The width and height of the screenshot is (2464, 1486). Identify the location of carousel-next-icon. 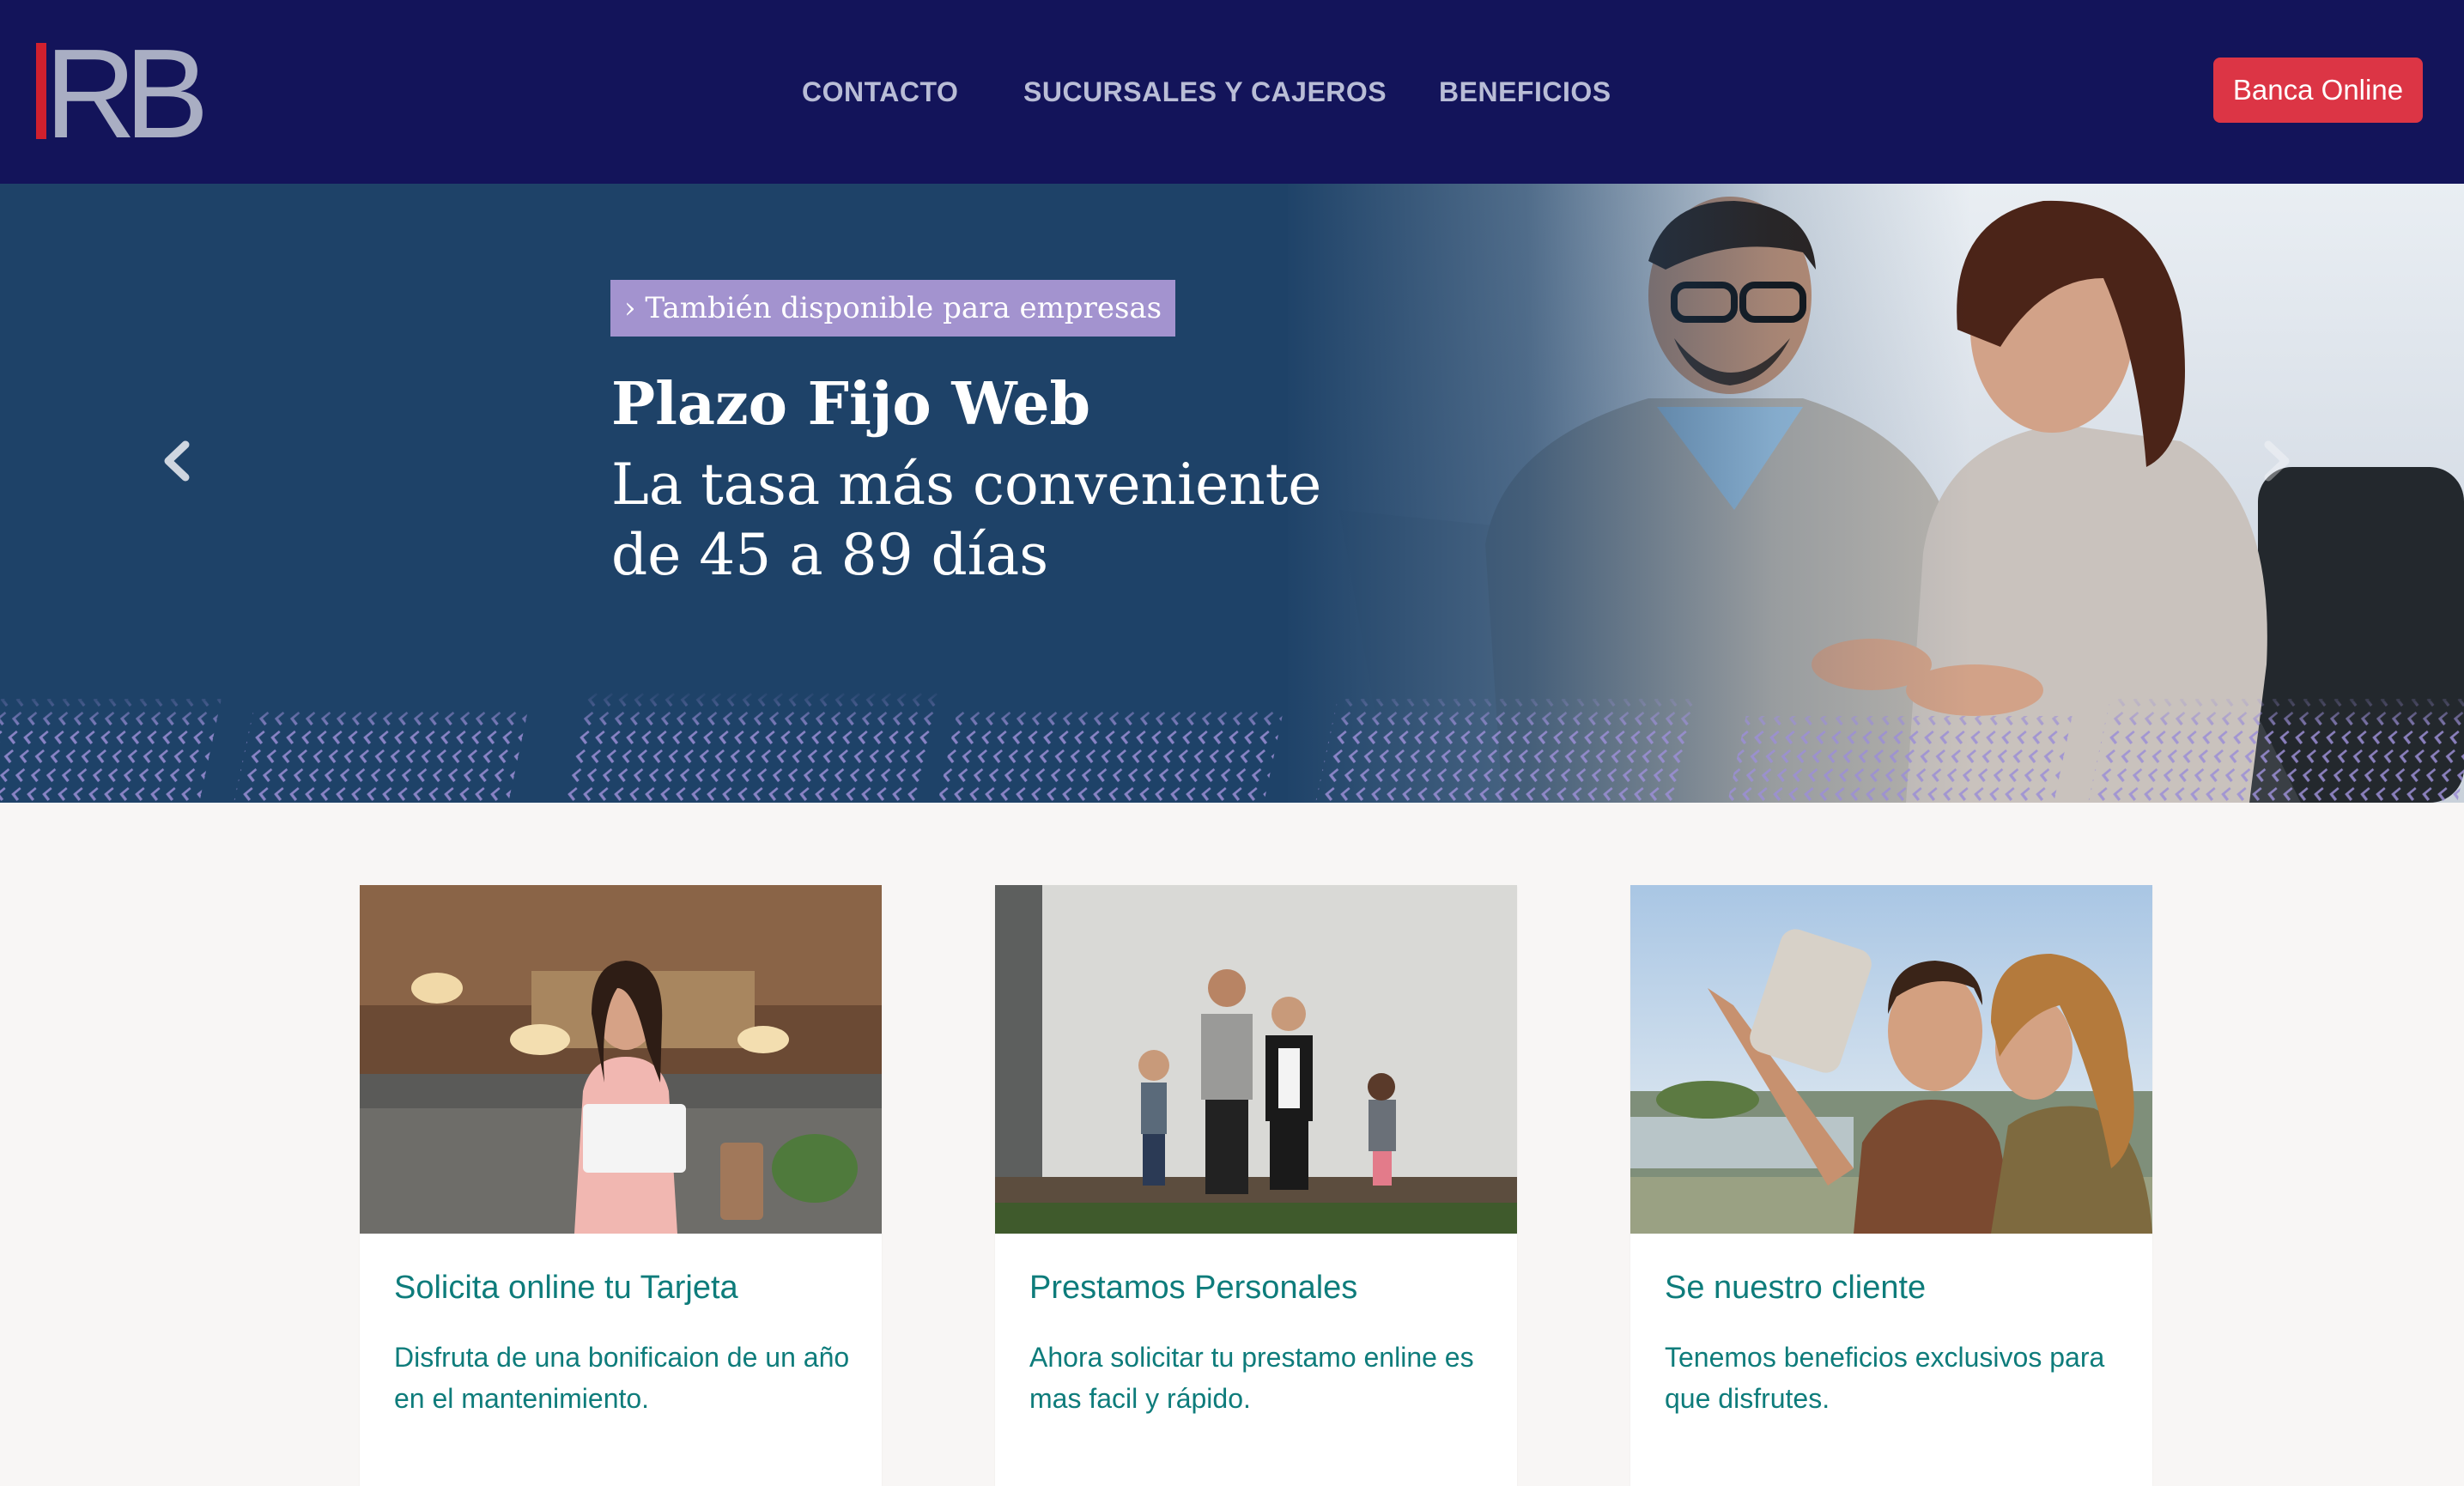
(2277, 461).